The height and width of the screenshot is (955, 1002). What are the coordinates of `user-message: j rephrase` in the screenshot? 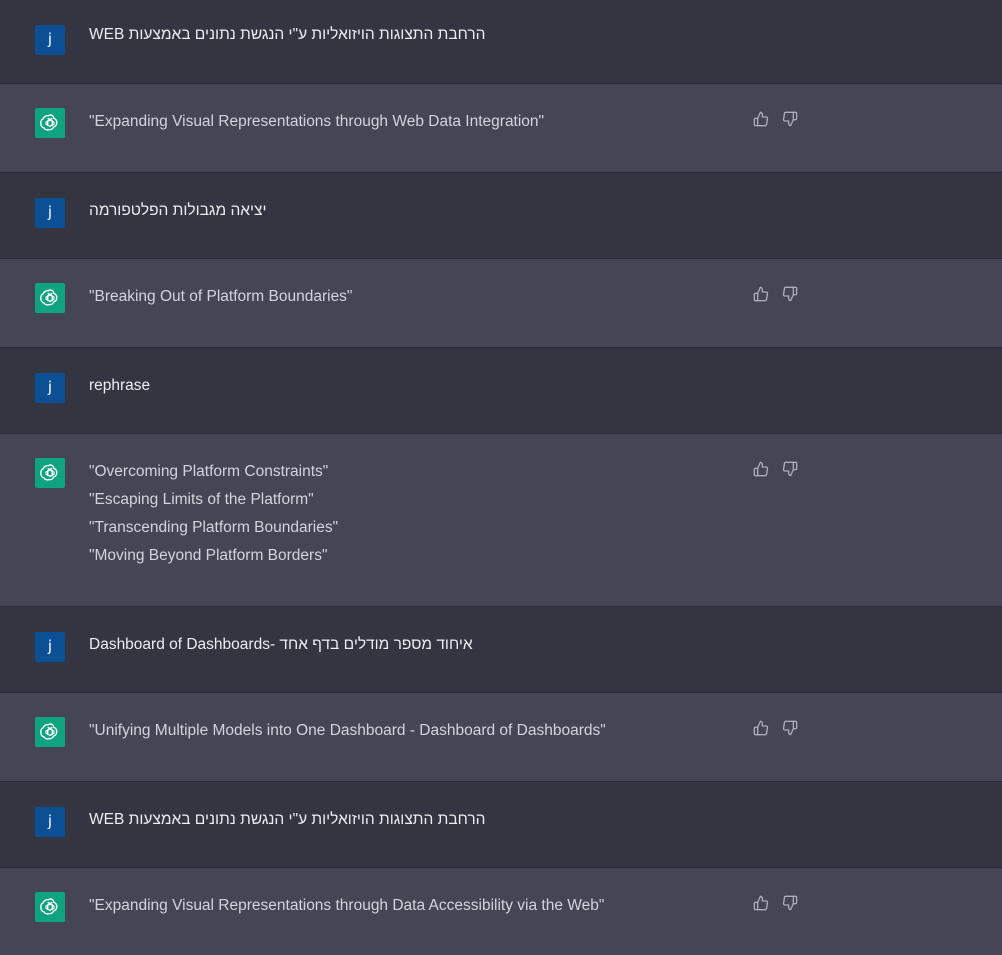 It's located at (501, 391).